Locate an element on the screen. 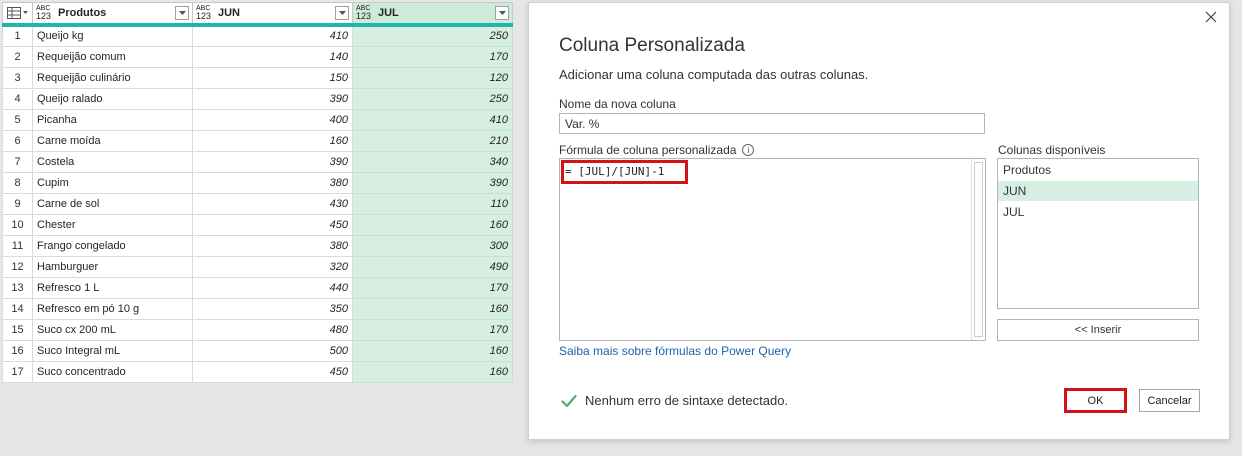 This screenshot has width=1242, height=456. row-index: 15 is located at coordinates (17, 329).